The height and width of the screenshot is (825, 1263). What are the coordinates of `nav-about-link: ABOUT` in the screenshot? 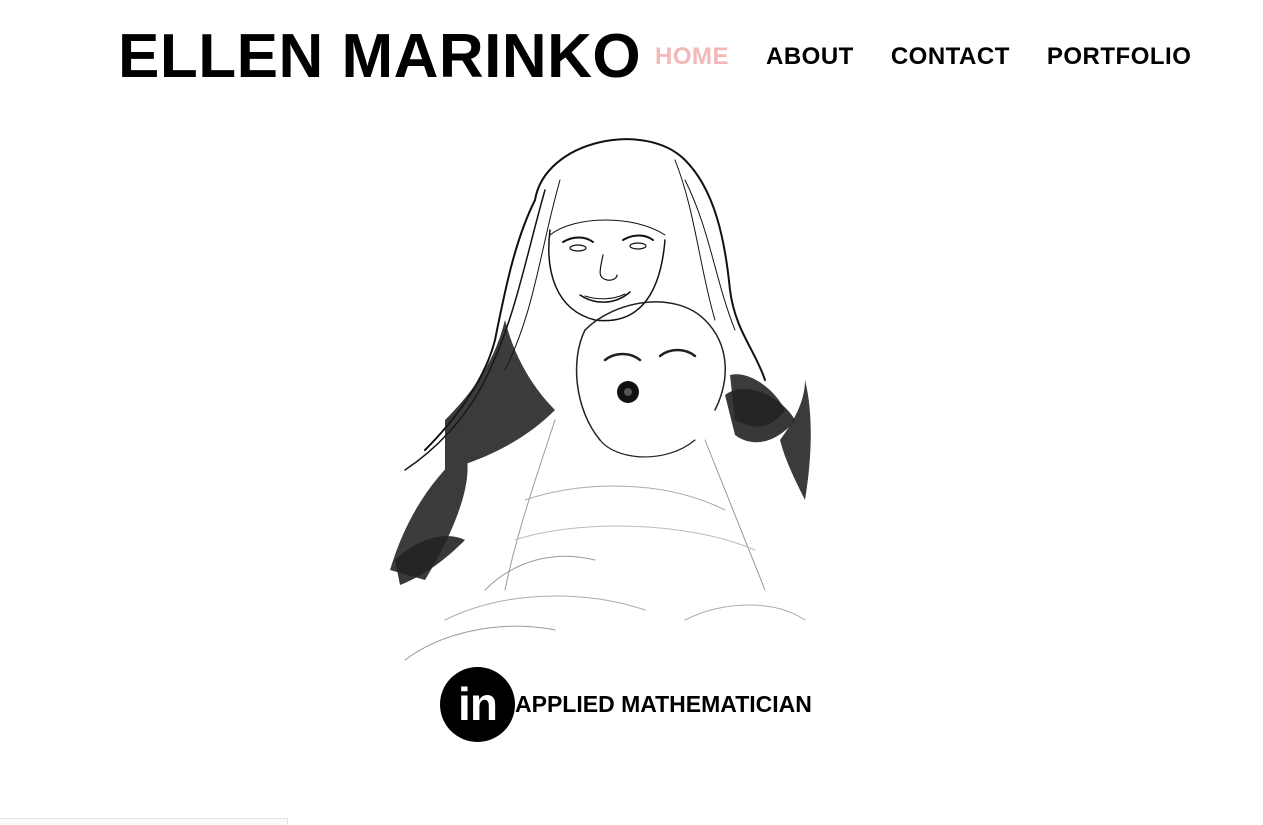 It's located at (810, 57).